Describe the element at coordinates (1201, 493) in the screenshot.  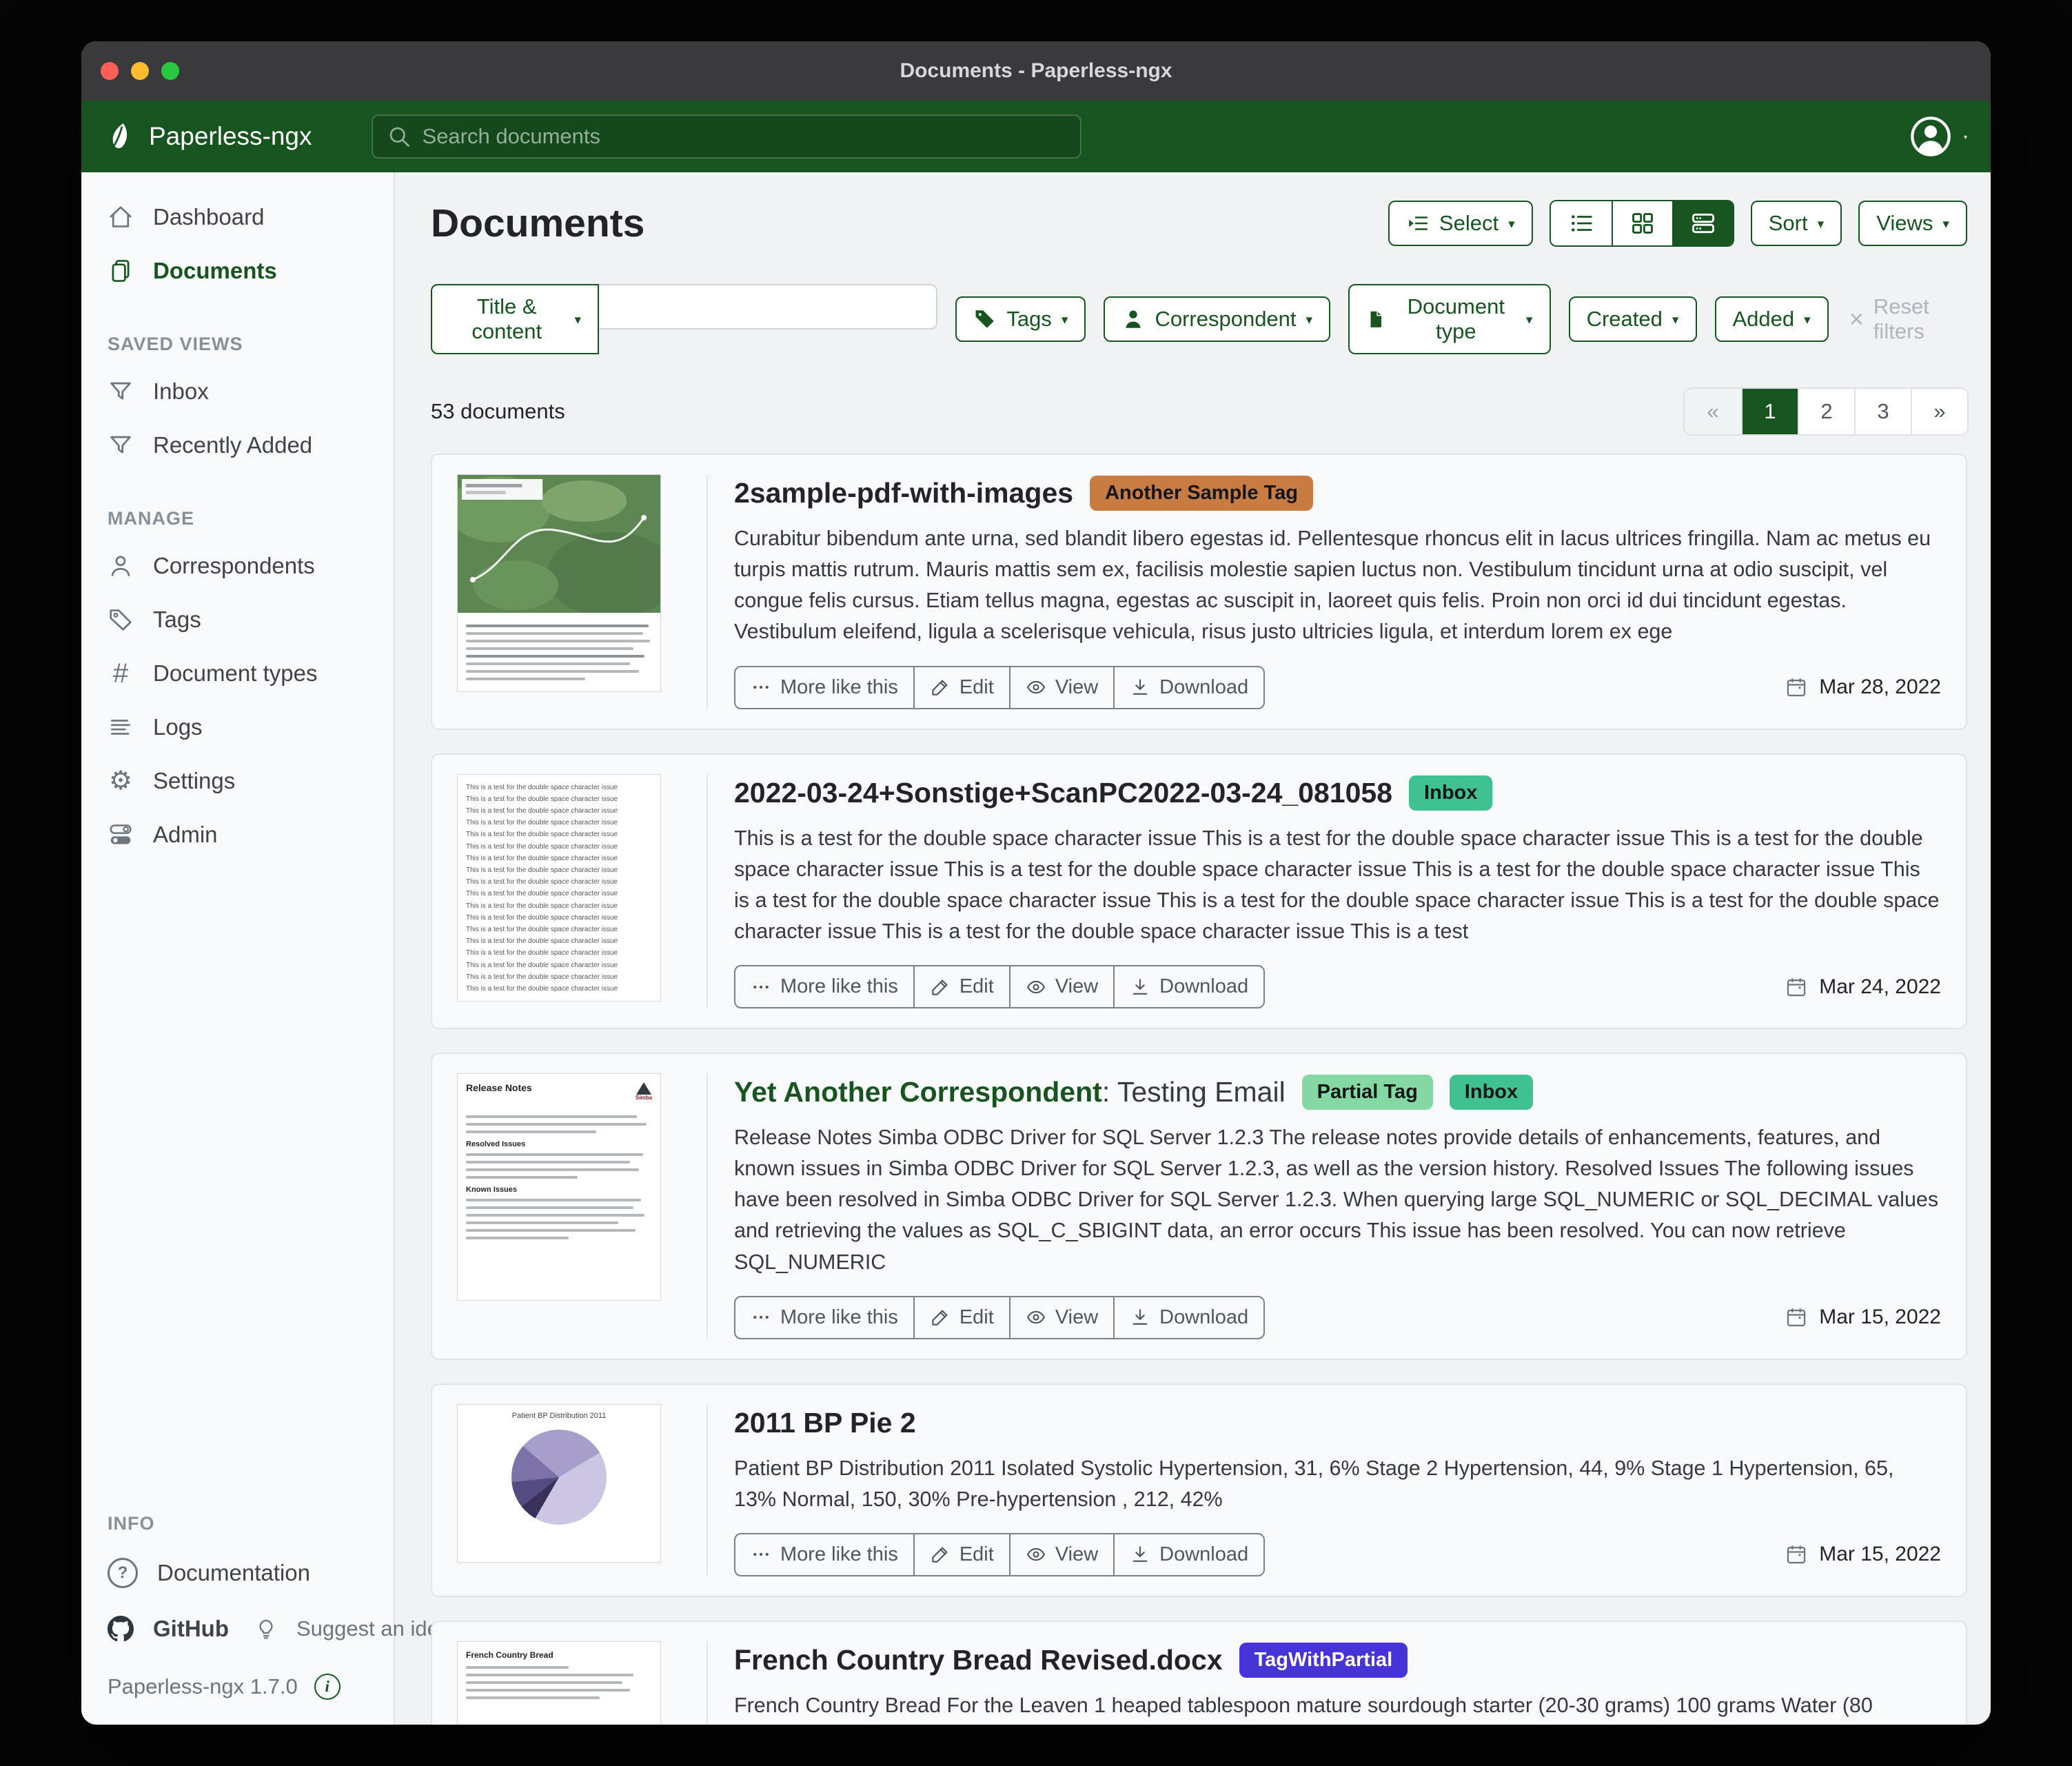
I see `tag-badge: Another Sample Tag` at that location.